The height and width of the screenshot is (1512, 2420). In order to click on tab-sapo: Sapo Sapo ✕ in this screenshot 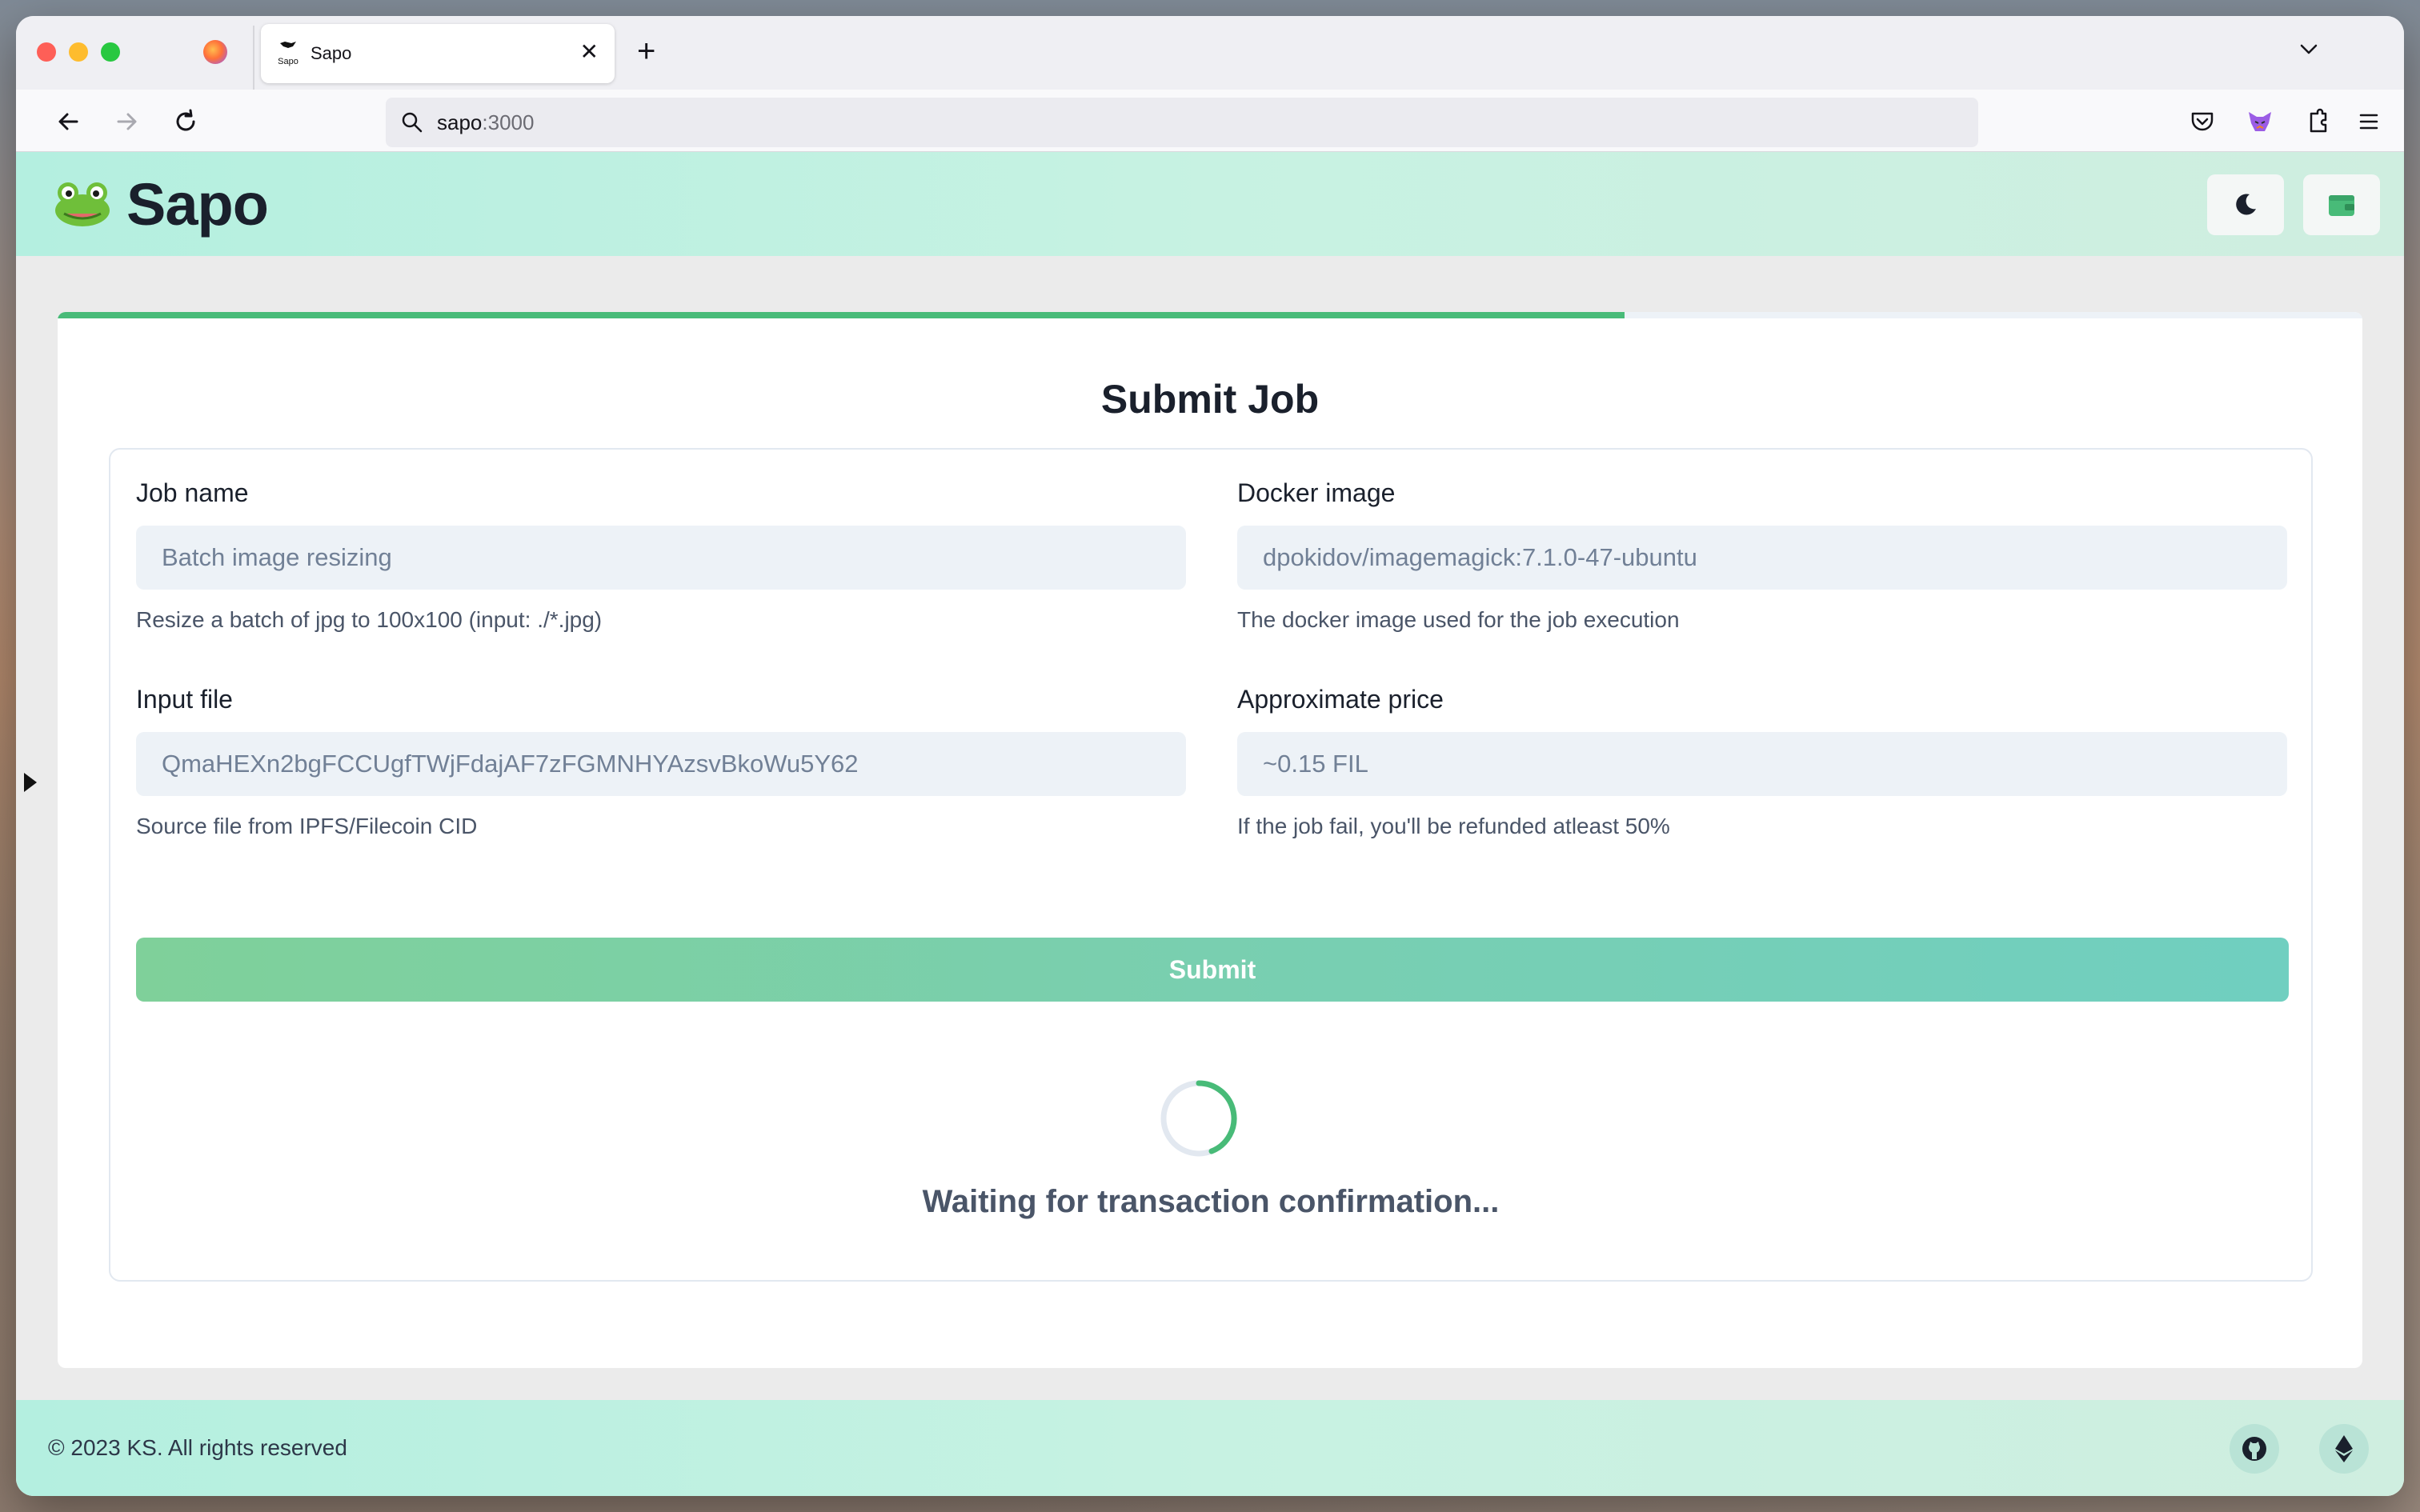, I will do `click(438, 53)`.